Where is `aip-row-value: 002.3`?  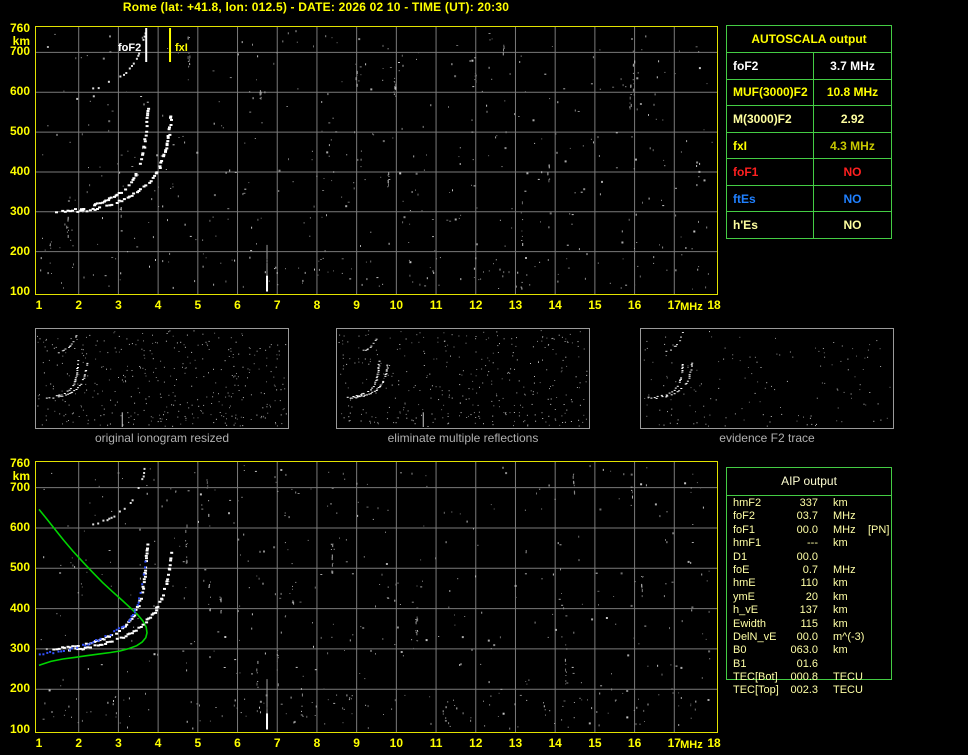 aip-row-value: 002.3 is located at coordinates (804, 690).